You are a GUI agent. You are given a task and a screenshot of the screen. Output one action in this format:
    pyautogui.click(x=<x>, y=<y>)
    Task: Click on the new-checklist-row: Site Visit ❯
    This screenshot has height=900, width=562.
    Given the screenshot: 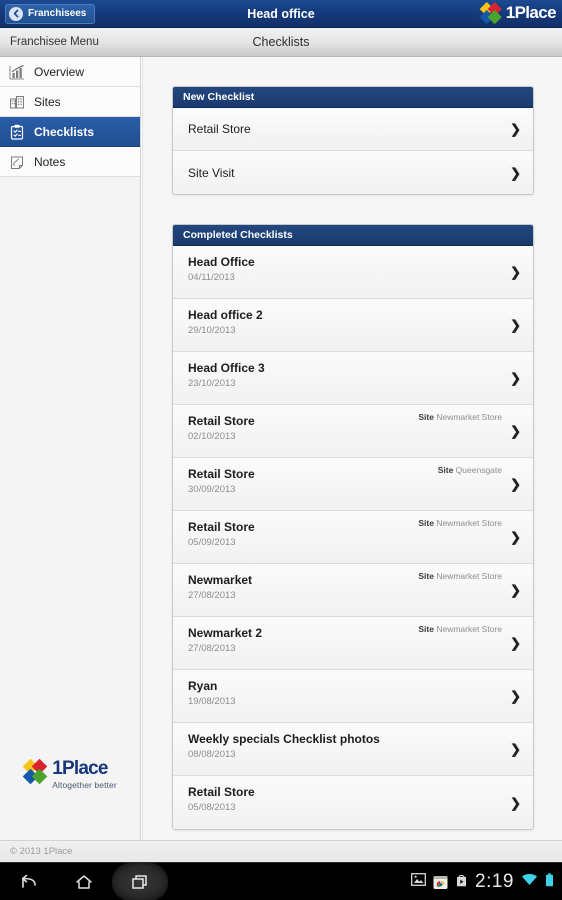 What is the action you would take?
    pyautogui.click(x=353, y=172)
    